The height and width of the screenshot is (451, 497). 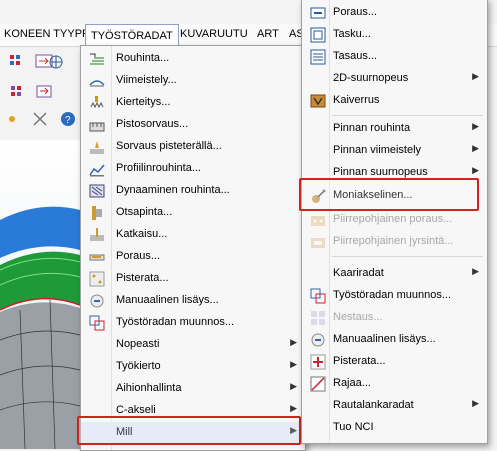 What do you see at coordinates (394, 274) in the screenshot?
I see `menu-item-kaariradat: Kaariradat ▶` at bounding box center [394, 274].